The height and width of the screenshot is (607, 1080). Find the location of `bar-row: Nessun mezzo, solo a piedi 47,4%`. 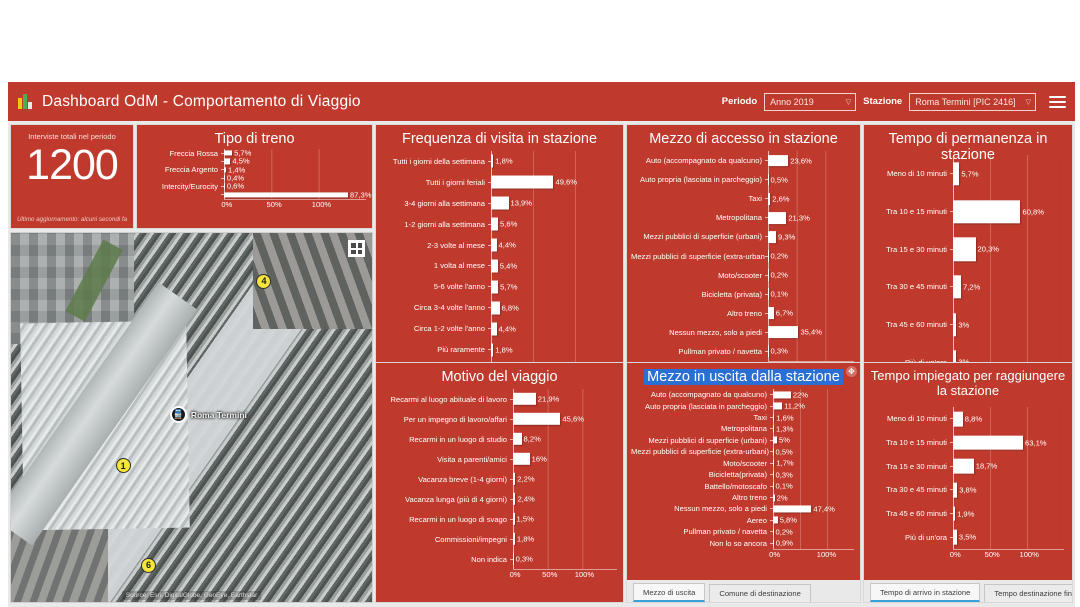

bar-row: Nessun mezzo, solo a piedi 47,4% is located at coordinates (742, 508).